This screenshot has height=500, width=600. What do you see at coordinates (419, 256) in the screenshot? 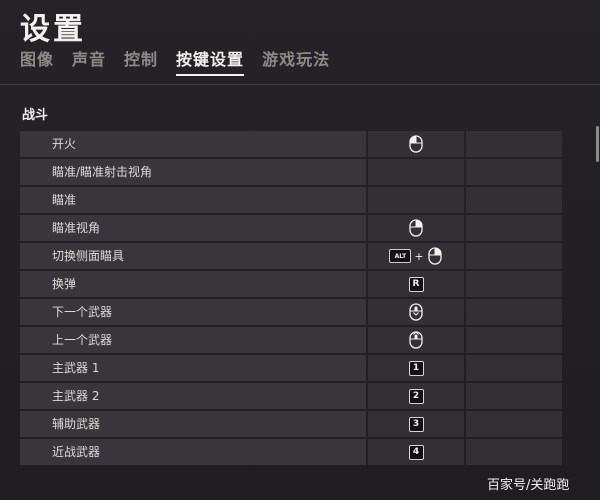
I see `plus-sign: +` at bounding box center [419, 256].